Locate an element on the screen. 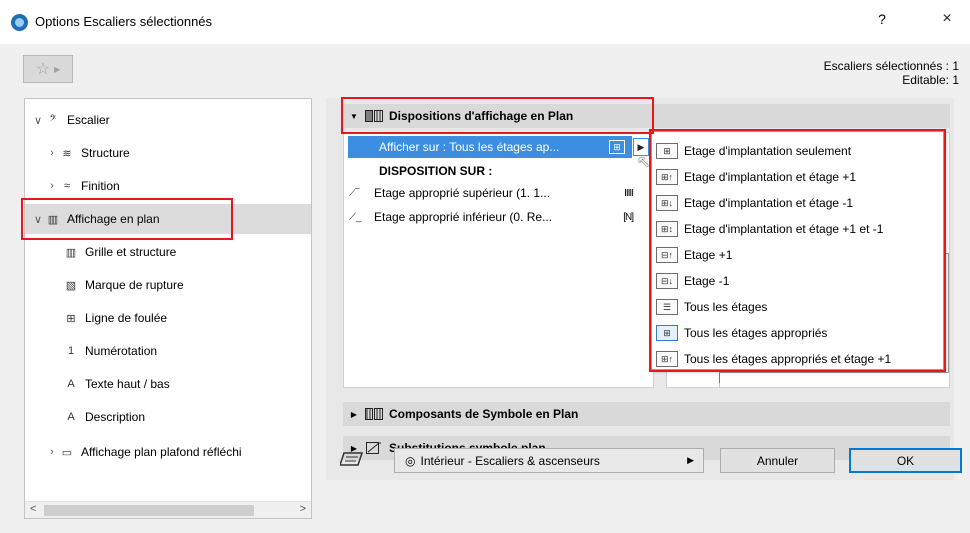 Image resolution: width=970 pixels, height=533 pixels. all-stories-icon: ⊞ is located at coordinates (617, 147).